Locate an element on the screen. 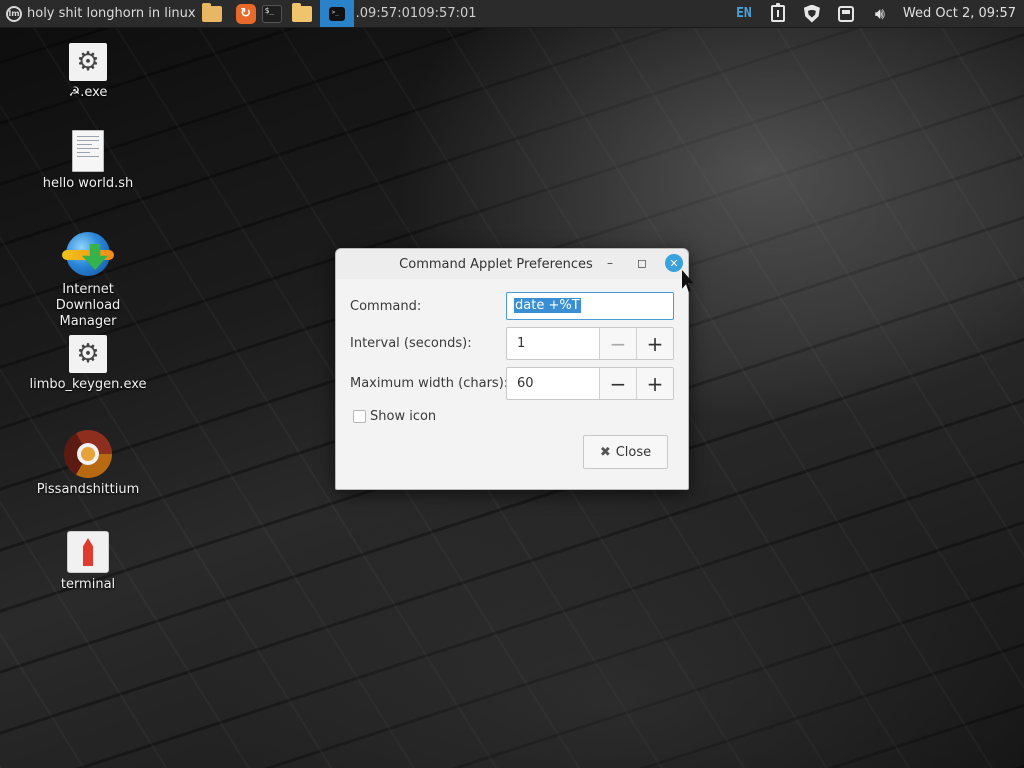 This screenshot has width=1024, height=768. terminal-icon: $_ is located at coordinates (271, 13).